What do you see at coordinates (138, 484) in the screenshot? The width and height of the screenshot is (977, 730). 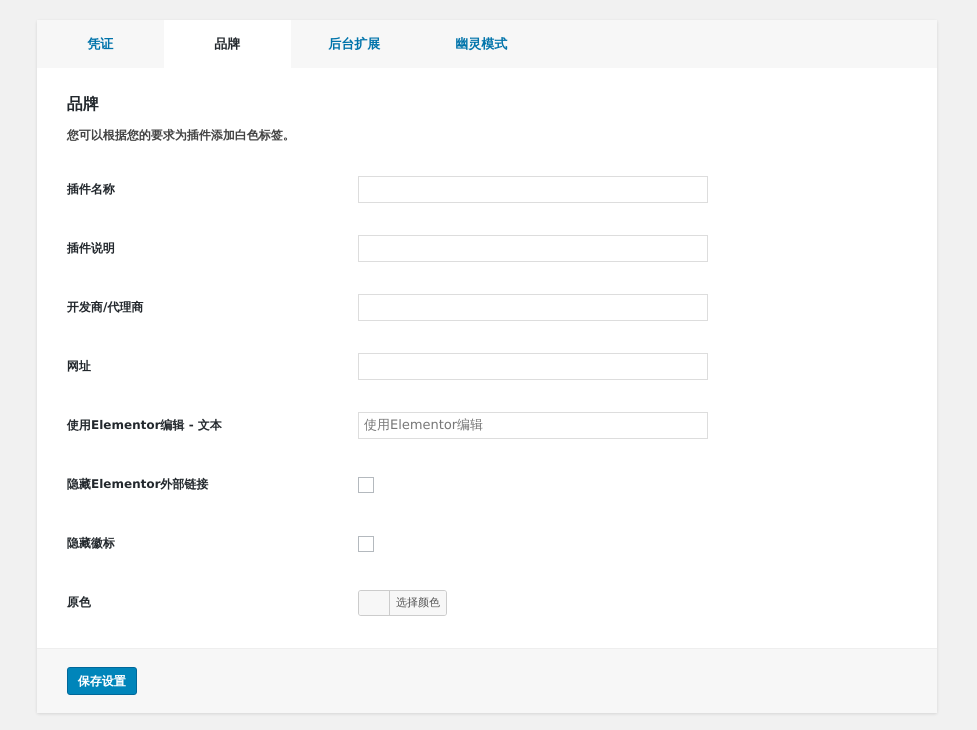 I see `field-label: 隐藏Elementor外部链接` at bounding box center [138, 484].